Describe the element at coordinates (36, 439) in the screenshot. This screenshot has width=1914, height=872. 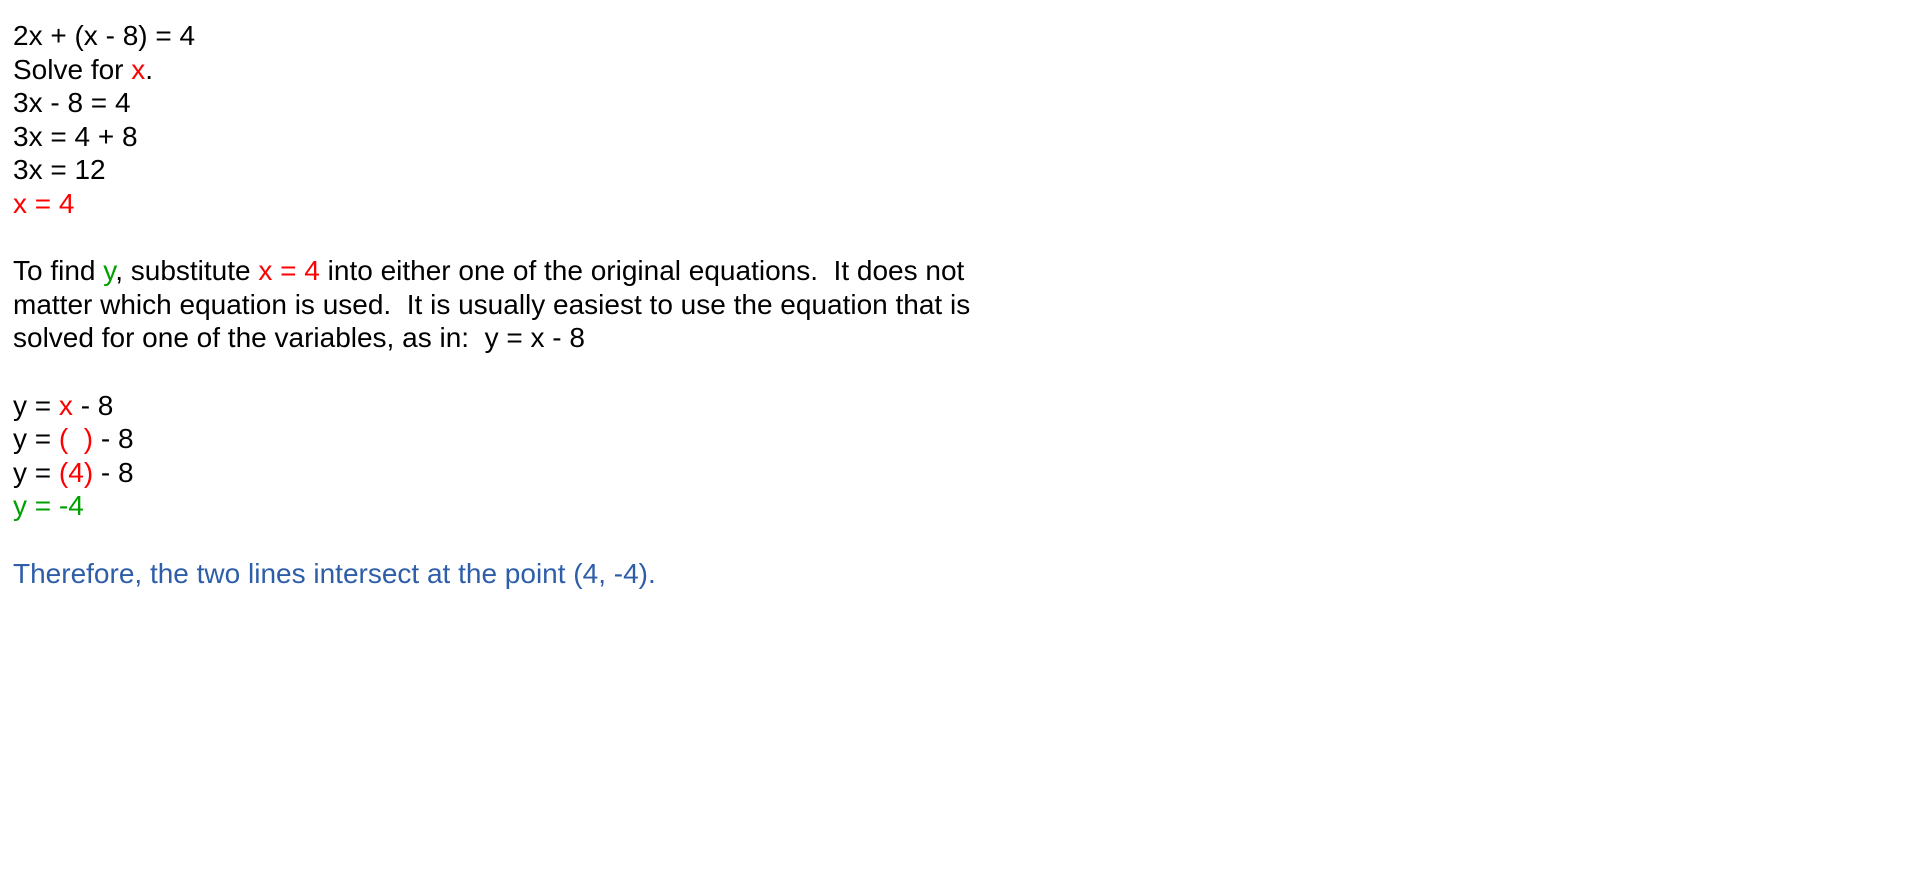
I see `y-step-2-prefix: y =` at that location.